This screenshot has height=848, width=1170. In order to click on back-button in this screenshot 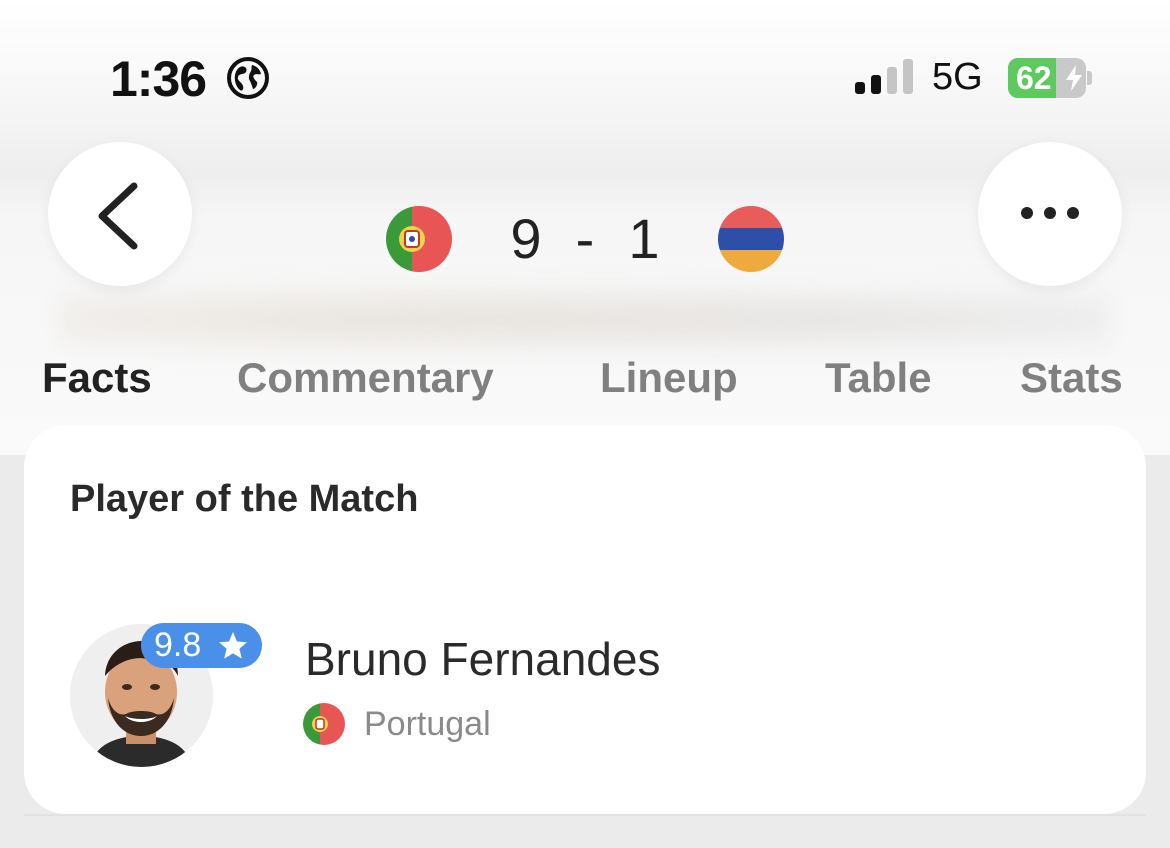, I will do `click(120, 214)`.